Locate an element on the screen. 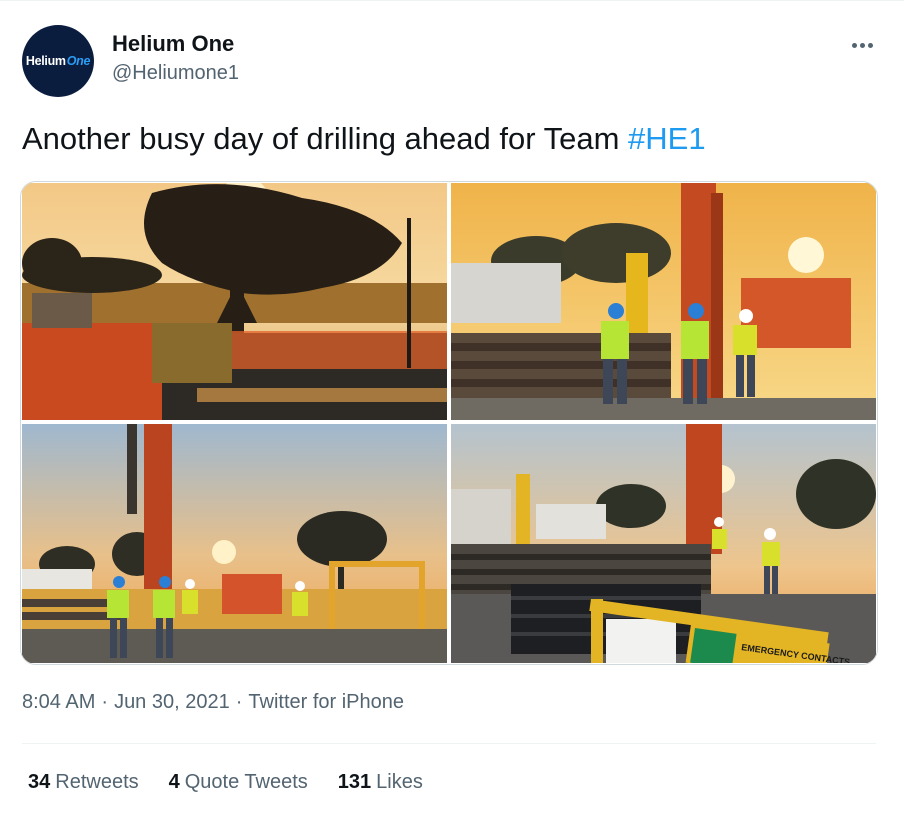  photo-4: EMERGENCY CONTACTS is located at coordinates (663, 543).